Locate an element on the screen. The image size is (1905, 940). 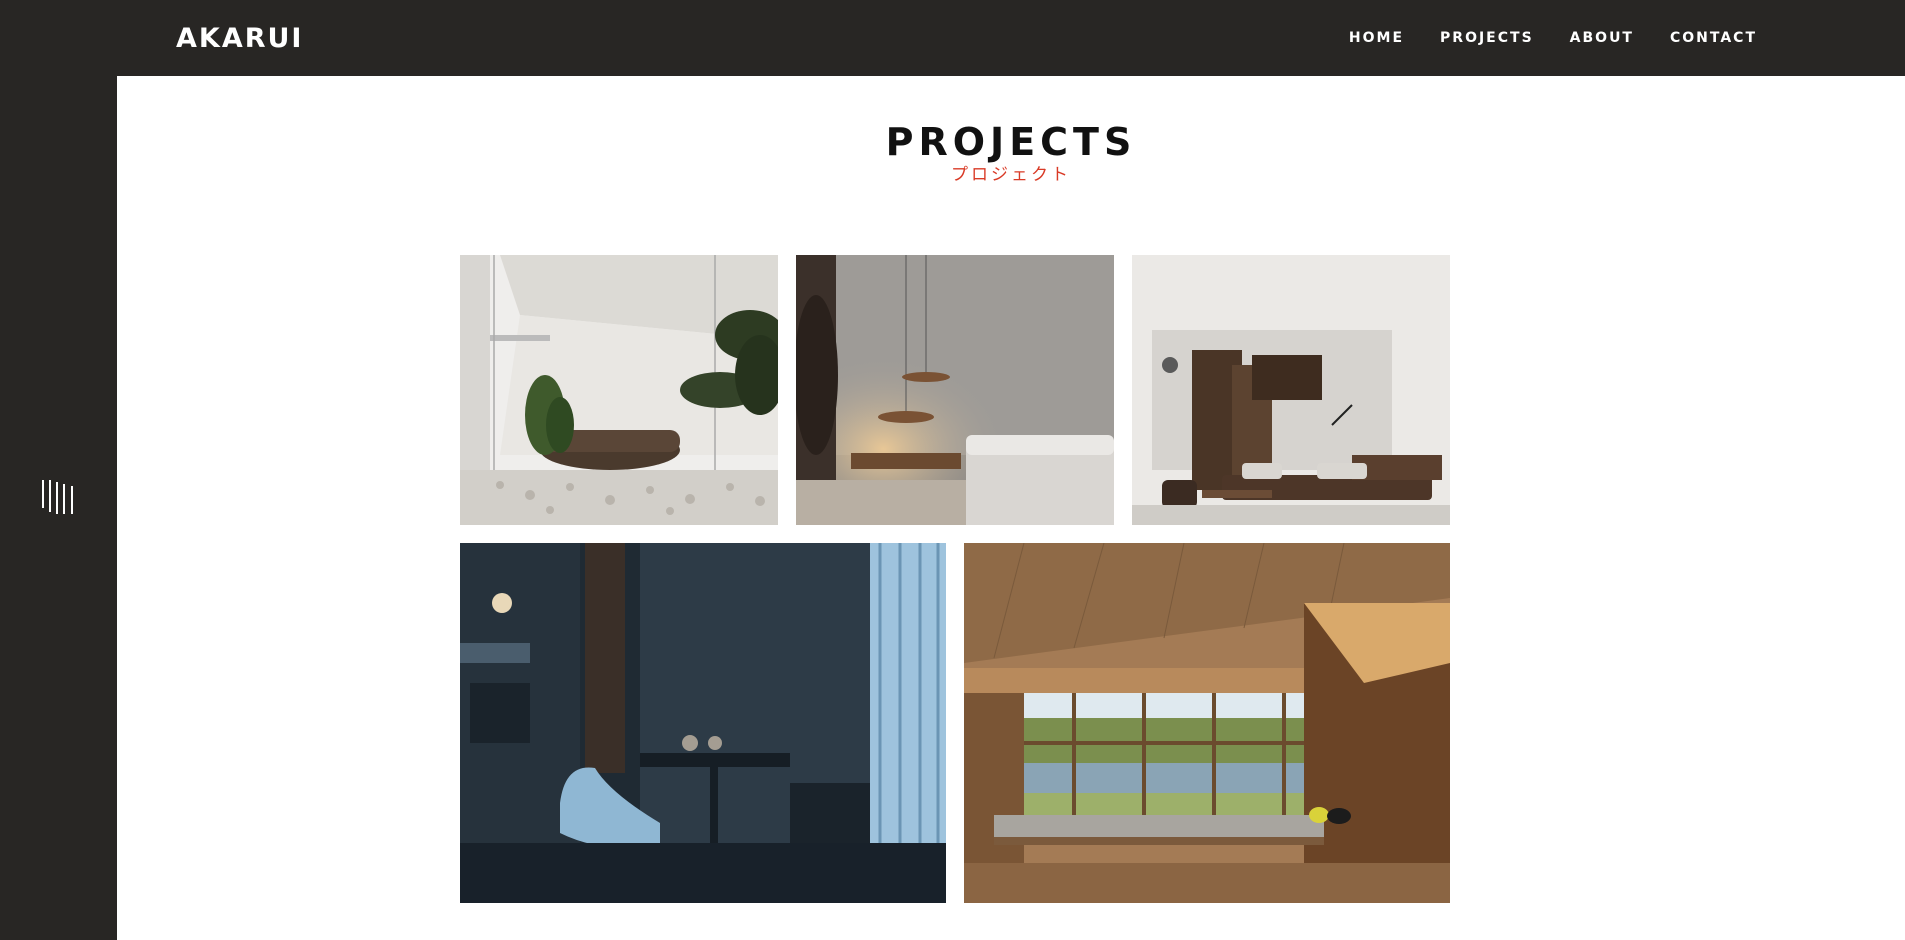
main-nav: HOME PROJECTS ABOUT CONTACT is located at coordinates (1535, 38).